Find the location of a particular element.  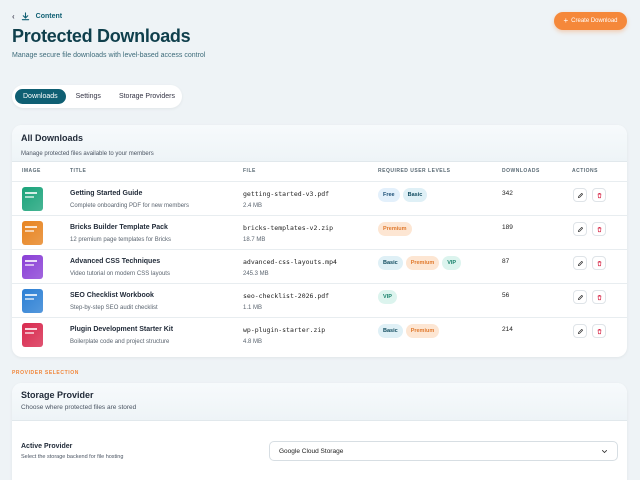

download-count: 189 is located at coordinates (507, 227).